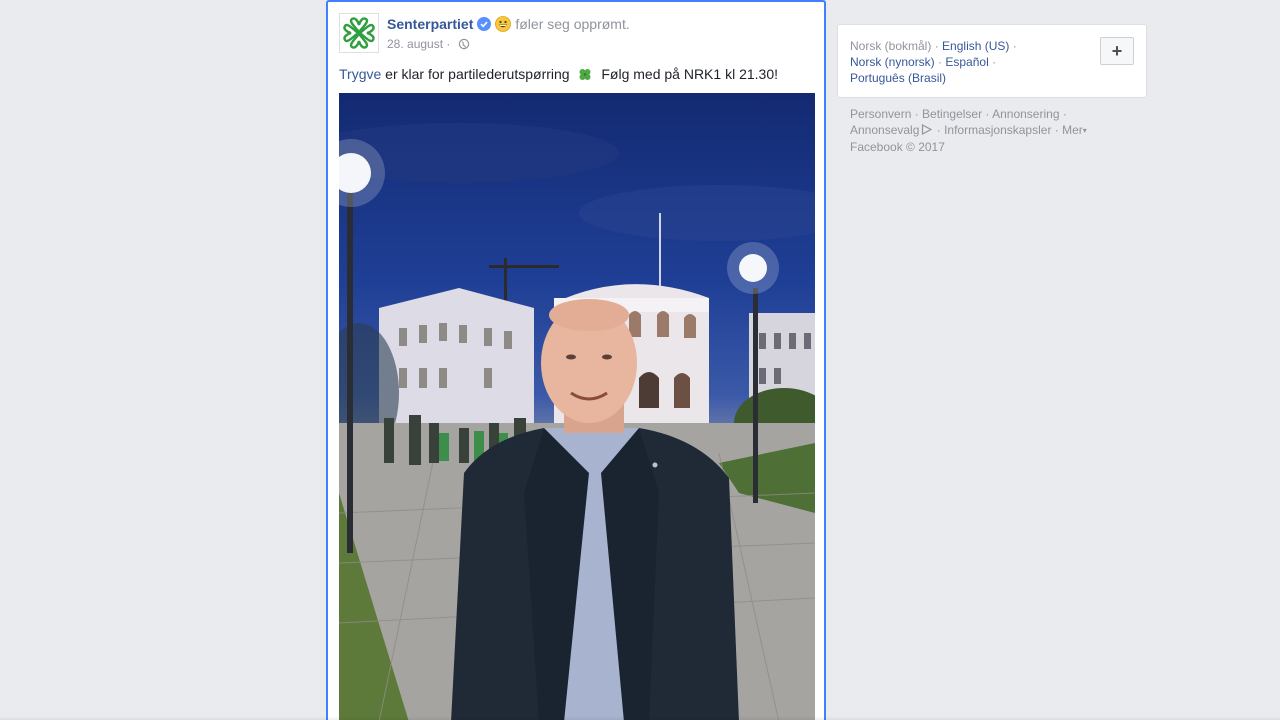 The height and width of the screenshot is (720, 1280). What do you see at coordinates (360, 74) in the screenshot?
I see `mention-link: Trygve` at bounding box center [360, 74].